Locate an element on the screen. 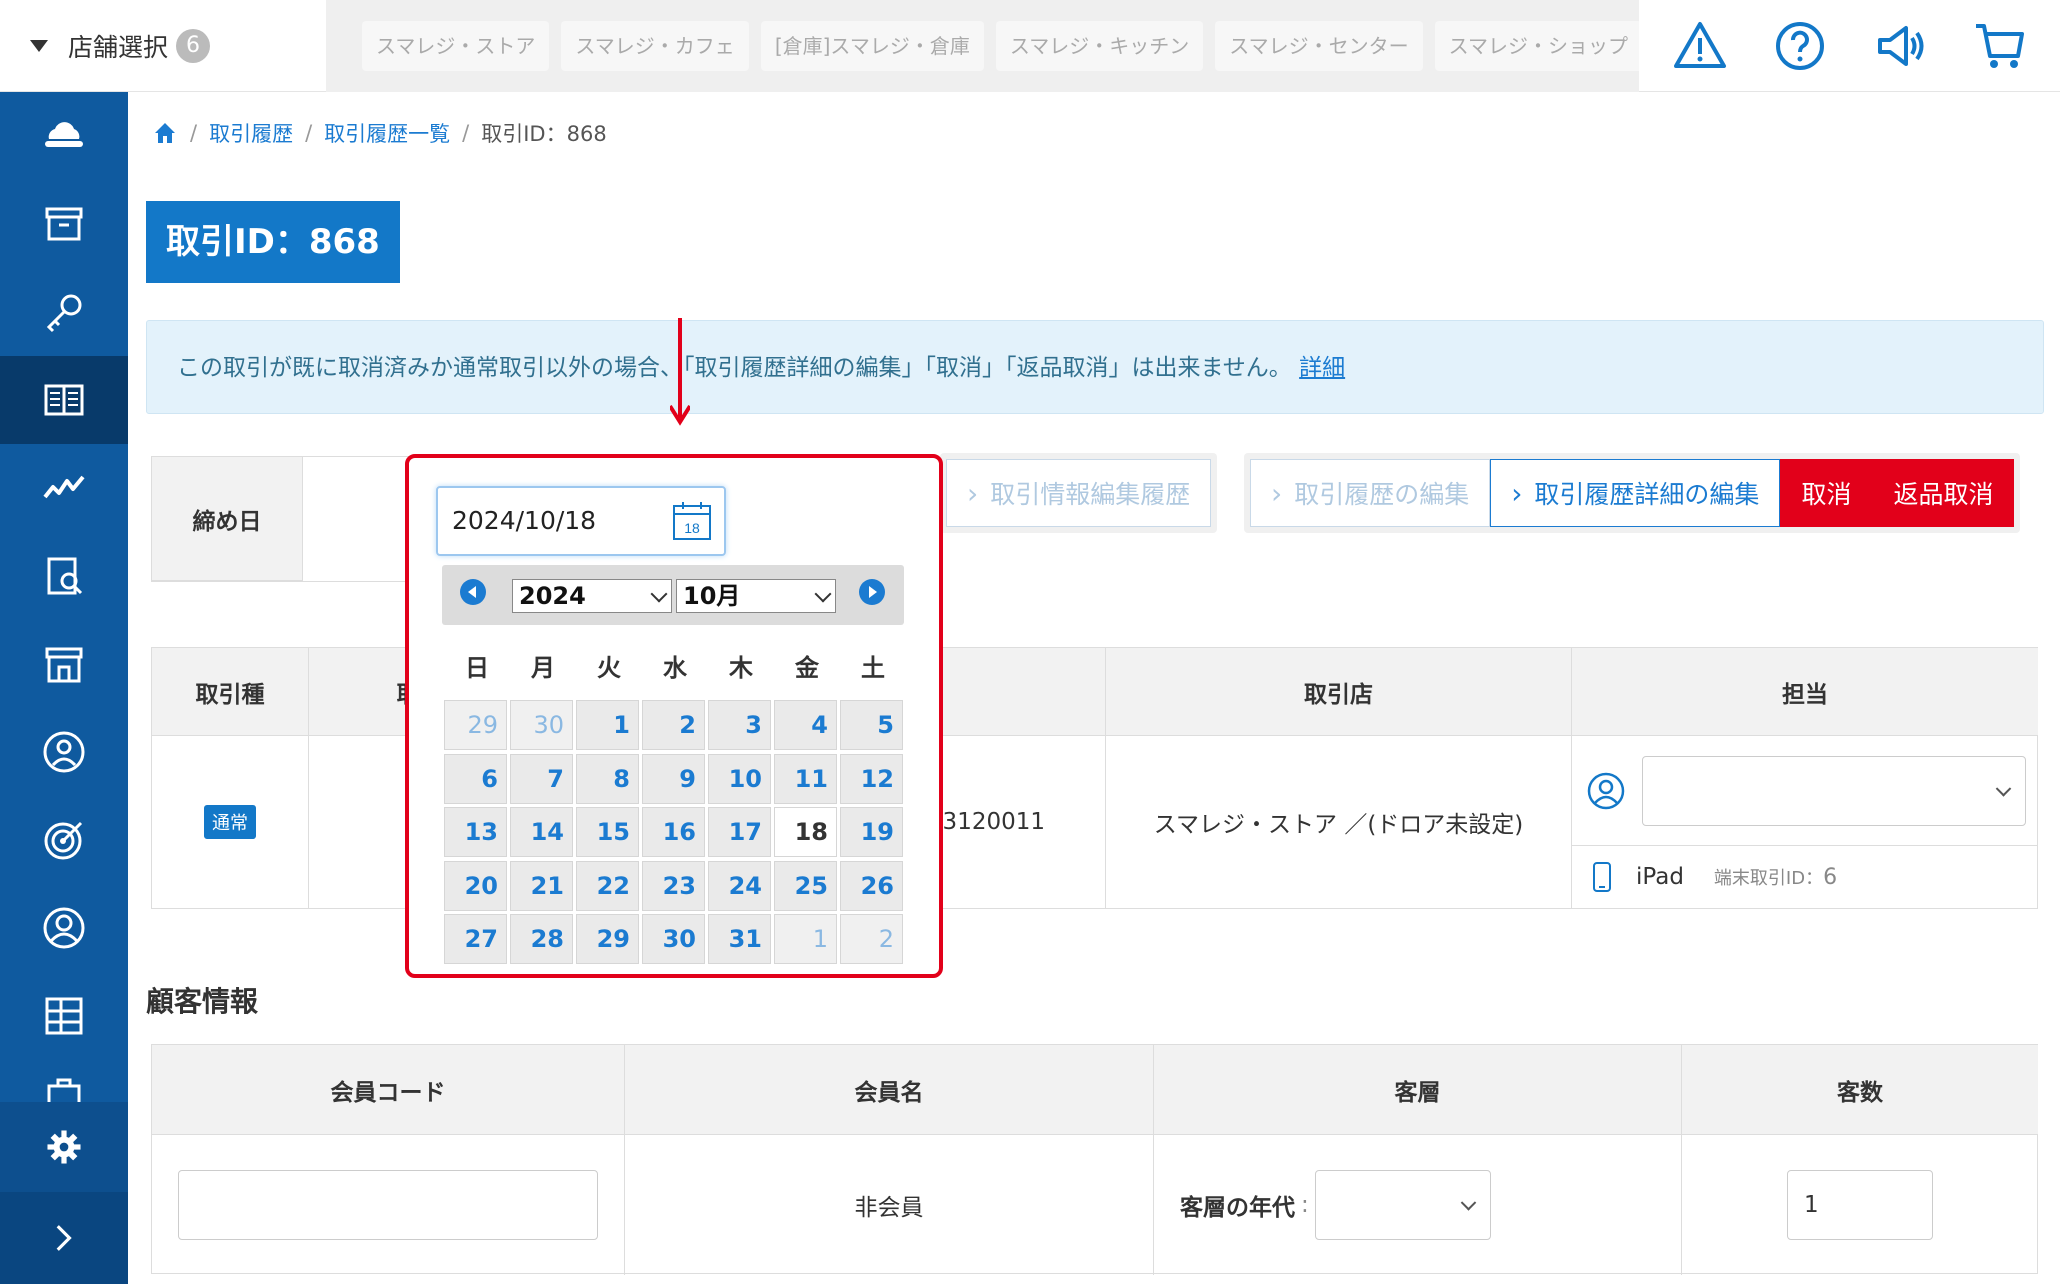 This screenshot has height=1284, width=2060. calendar-day-selected: 18 is located at coordinates (805, 832).